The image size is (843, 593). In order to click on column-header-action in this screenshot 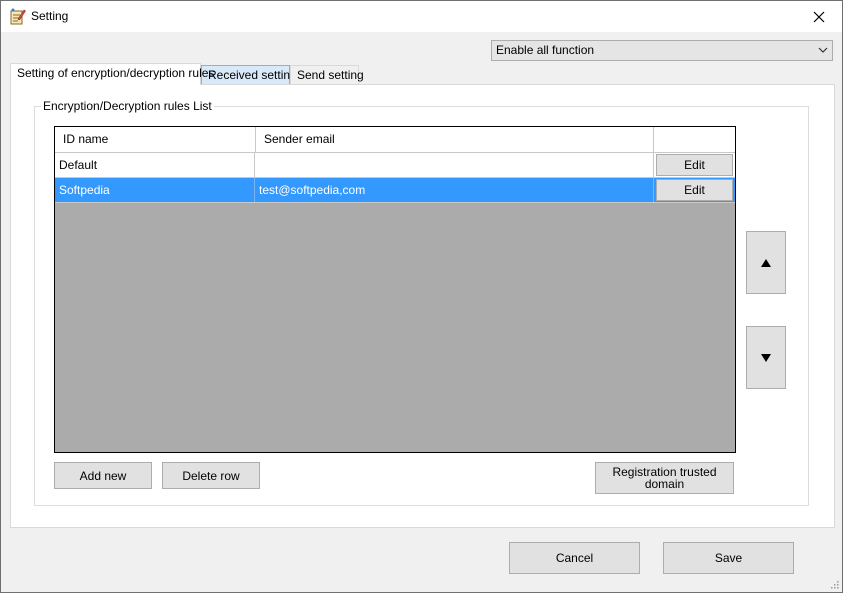, I will do `click(694, 139)`.